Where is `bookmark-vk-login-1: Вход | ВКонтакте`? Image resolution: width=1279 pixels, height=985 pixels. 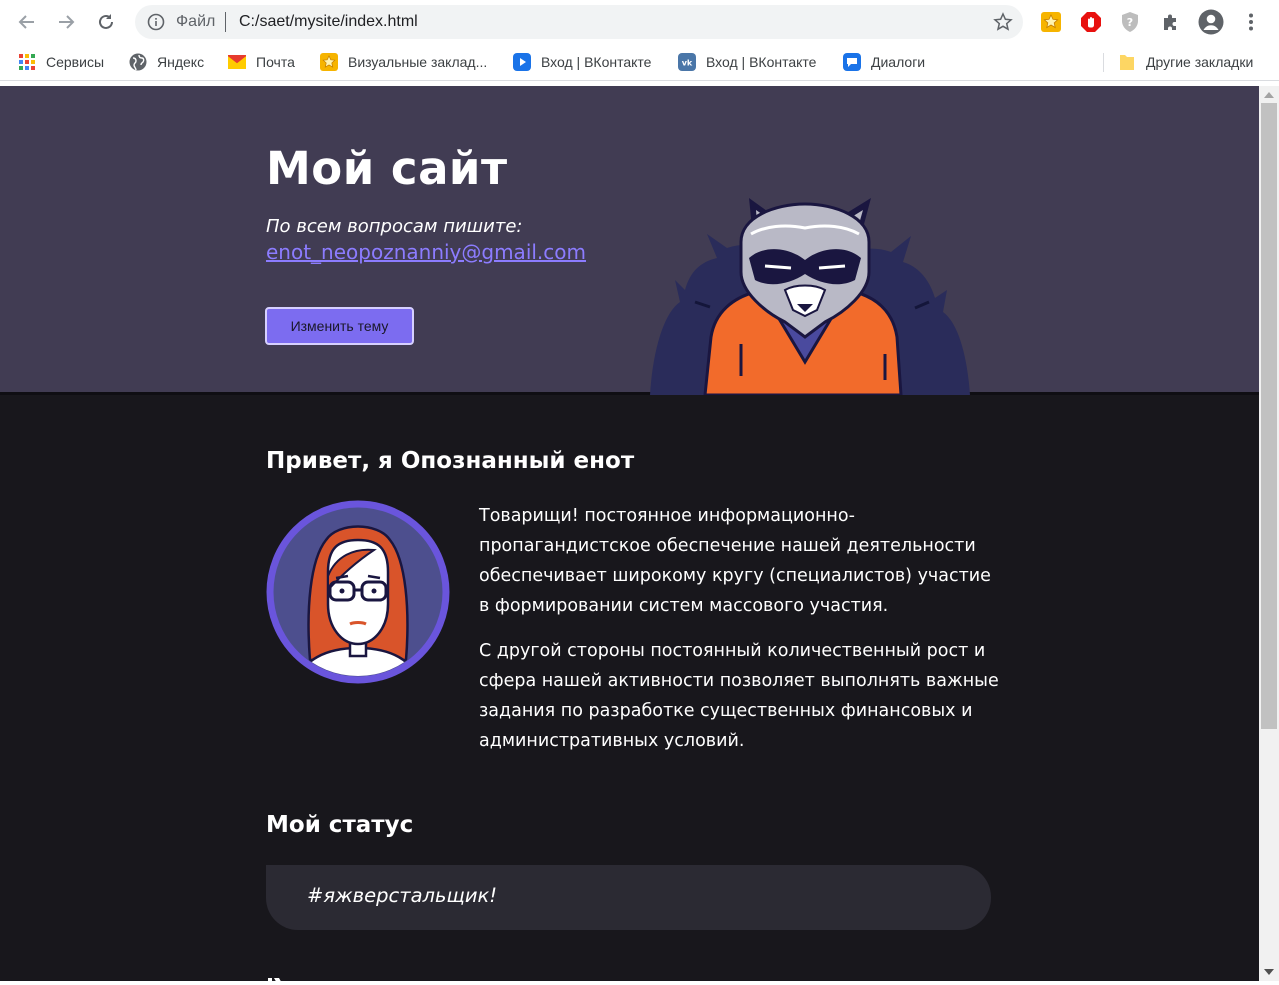 bookmark-vk-login-1: Вход | ВКонтакте is located at coordinates (582, 62).